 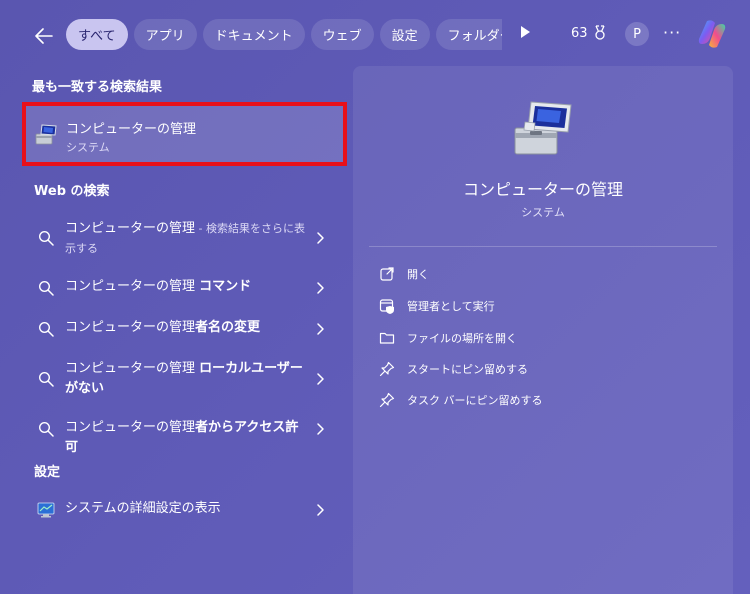 I want to click on back-arrow-icon, so click(x=44, y=36).